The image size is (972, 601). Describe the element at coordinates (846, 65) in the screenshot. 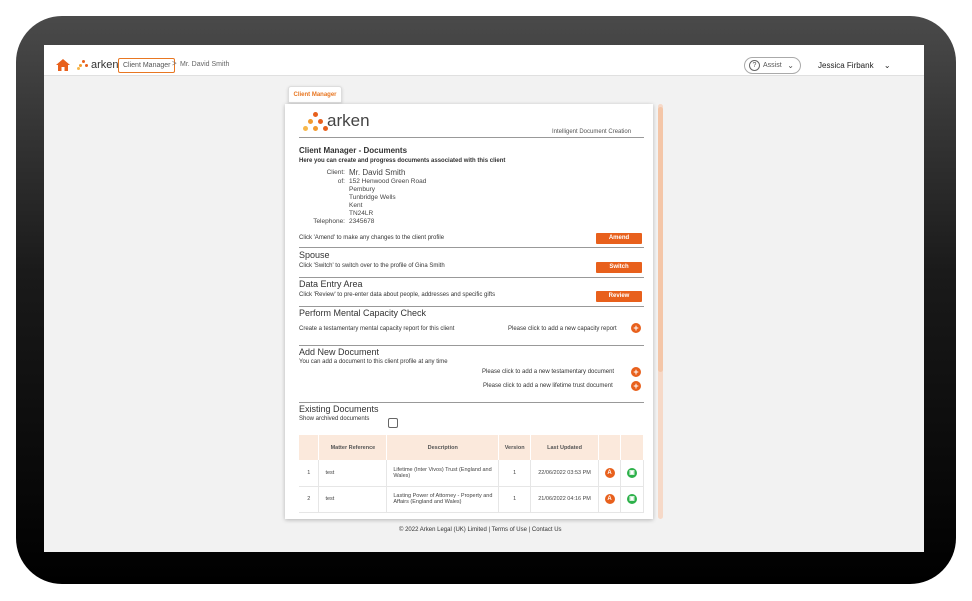

I see `user-name: Jessica Firbank` at that location.